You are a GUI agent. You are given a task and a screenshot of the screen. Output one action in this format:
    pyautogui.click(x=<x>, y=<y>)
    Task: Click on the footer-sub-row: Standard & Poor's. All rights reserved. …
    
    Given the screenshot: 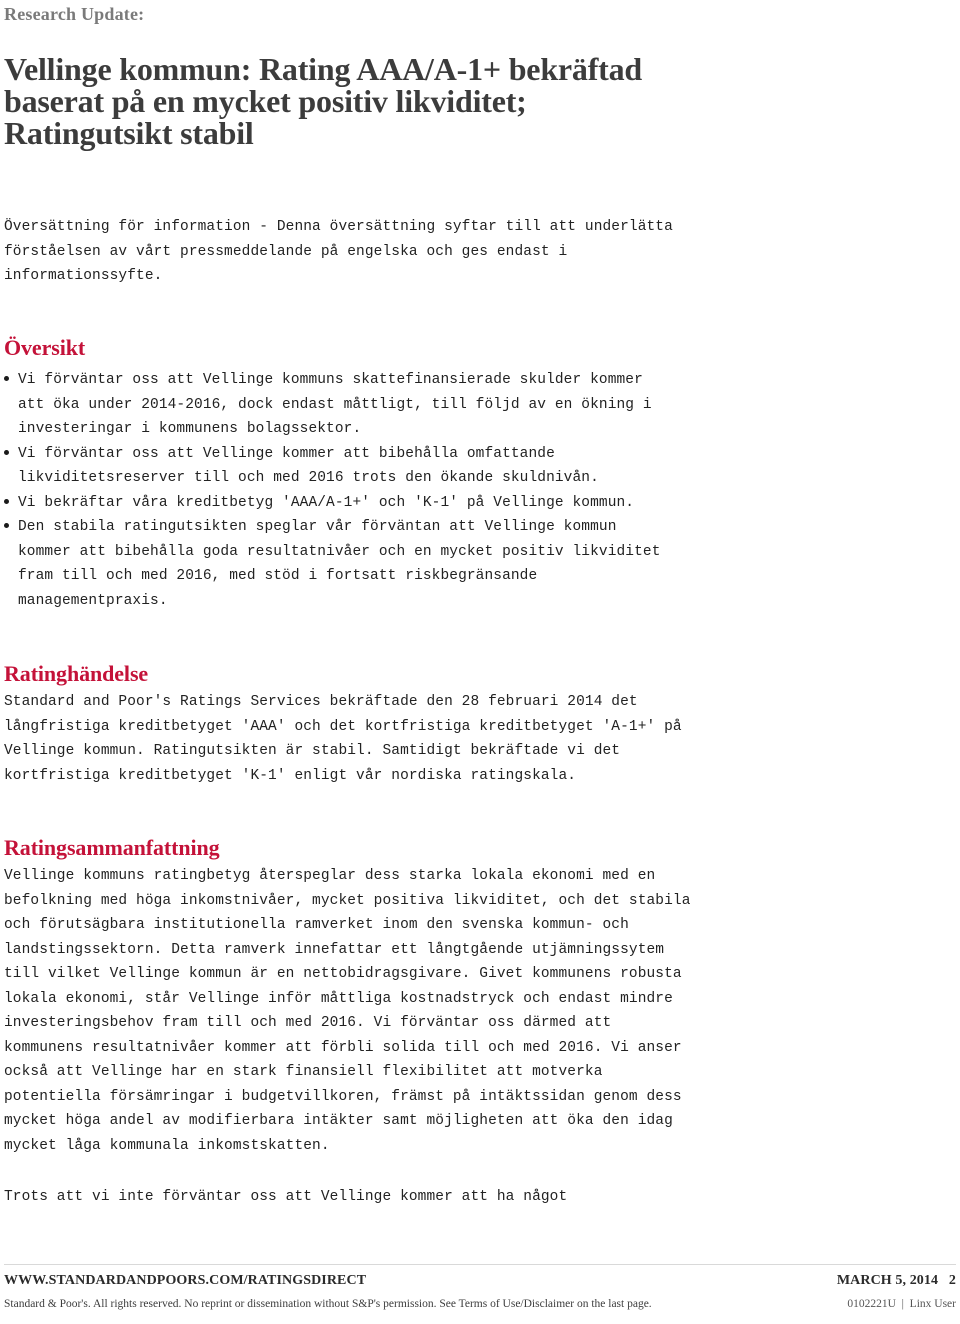 What is the action you would take?
    pyautogui.click(x=480, y=1304)
    